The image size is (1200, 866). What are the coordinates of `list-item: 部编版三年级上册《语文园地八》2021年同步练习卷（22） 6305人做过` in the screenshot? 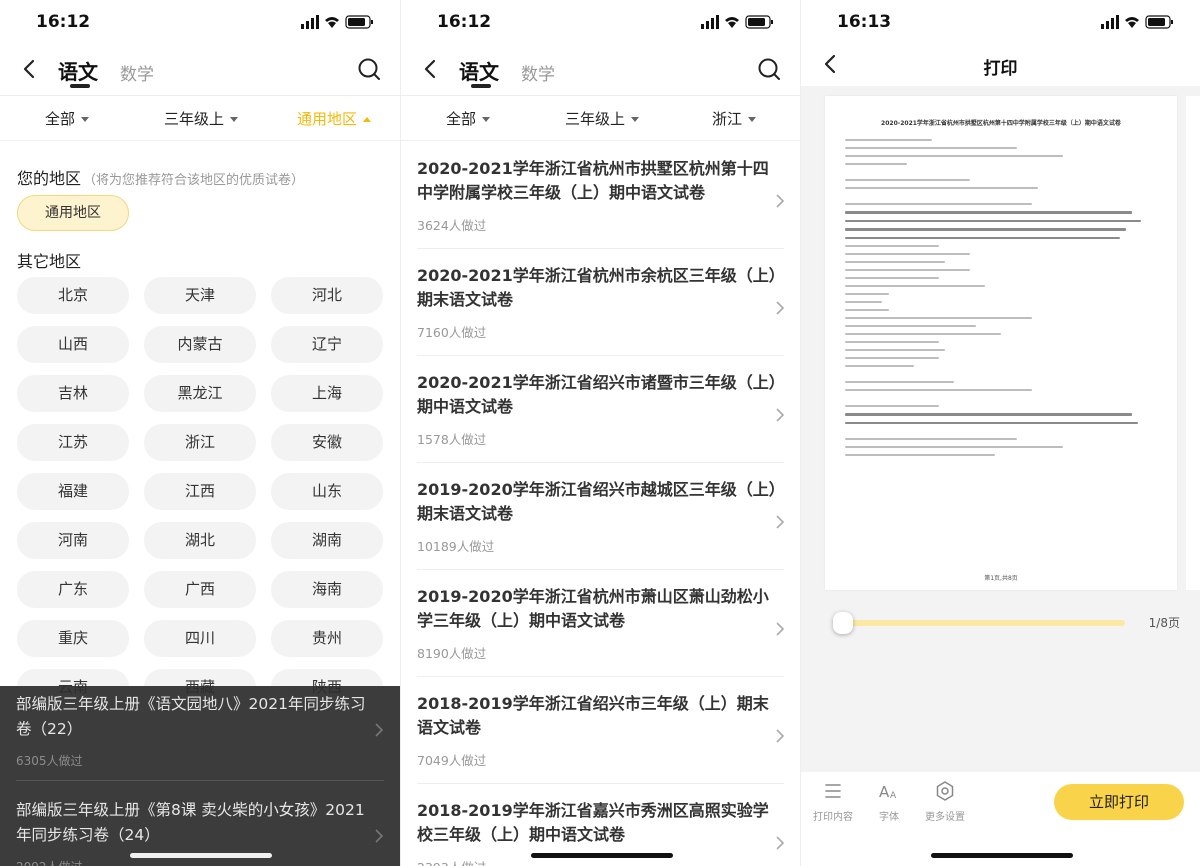 It's located at (201, 730).